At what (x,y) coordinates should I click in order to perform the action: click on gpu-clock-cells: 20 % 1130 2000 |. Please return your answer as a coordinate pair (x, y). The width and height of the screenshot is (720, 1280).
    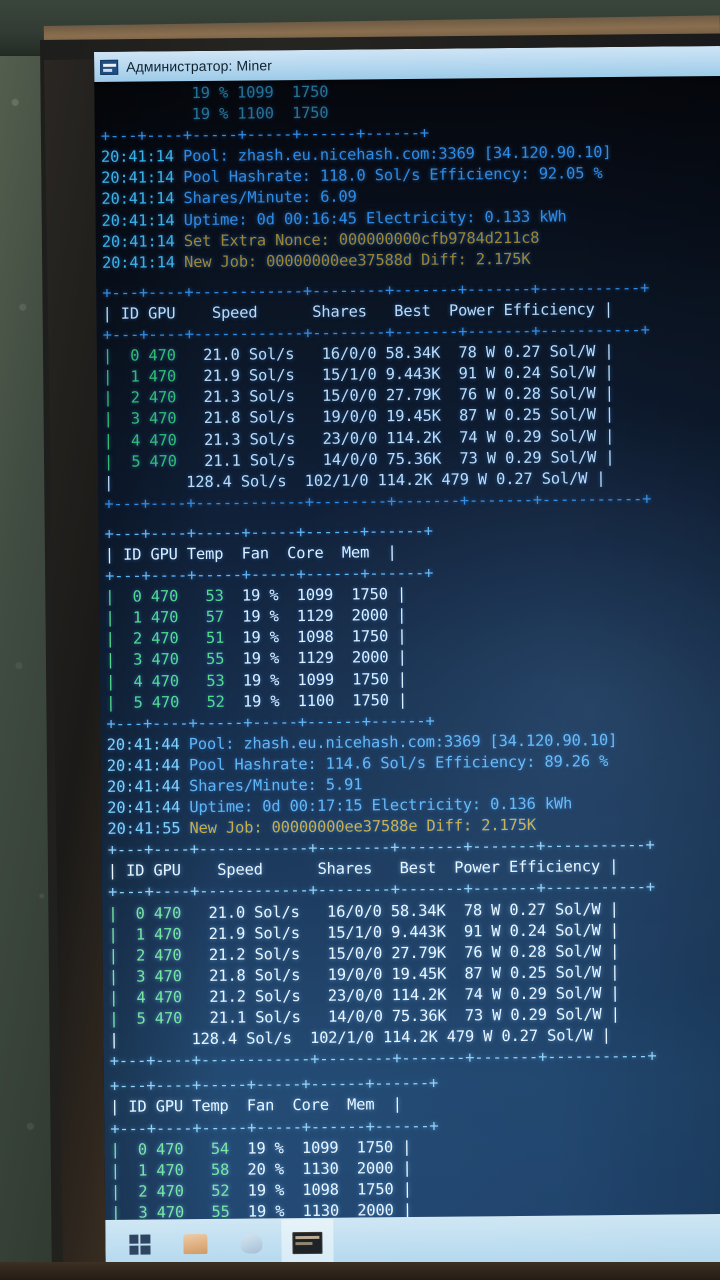
    Looking at the image, I should click on (320, 1168).